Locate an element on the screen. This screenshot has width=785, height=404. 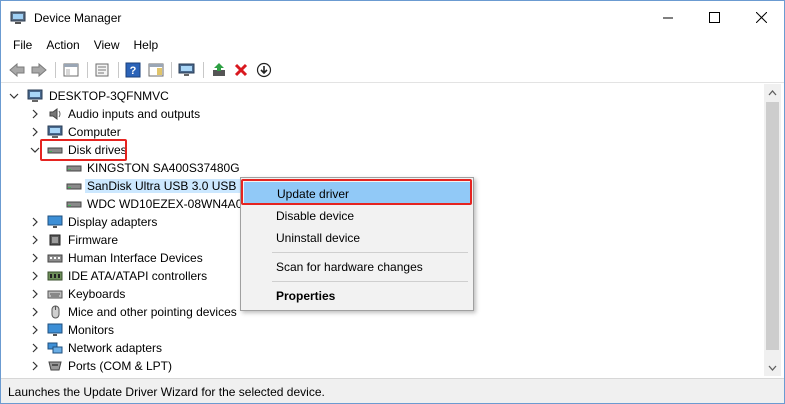
chevron-up-icon is located at coordinates (772, 92).